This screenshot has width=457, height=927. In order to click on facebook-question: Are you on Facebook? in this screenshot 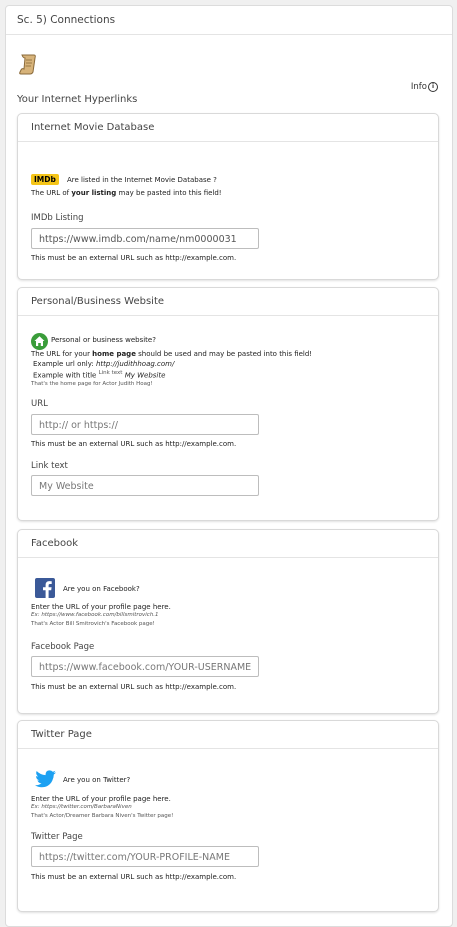, I will do `click(101, 589)`.